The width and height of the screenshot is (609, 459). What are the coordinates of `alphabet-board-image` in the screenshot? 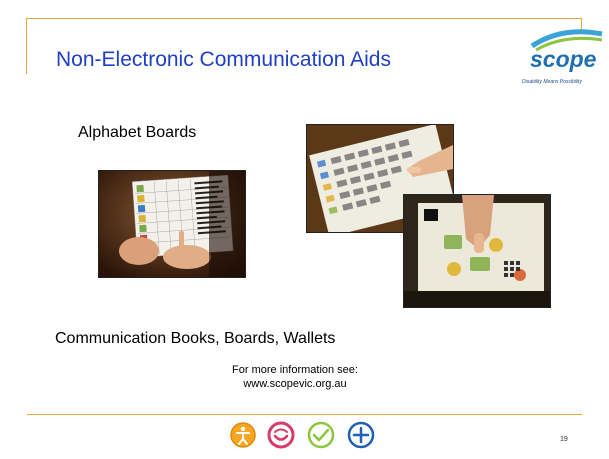 It's located at (172, 224).